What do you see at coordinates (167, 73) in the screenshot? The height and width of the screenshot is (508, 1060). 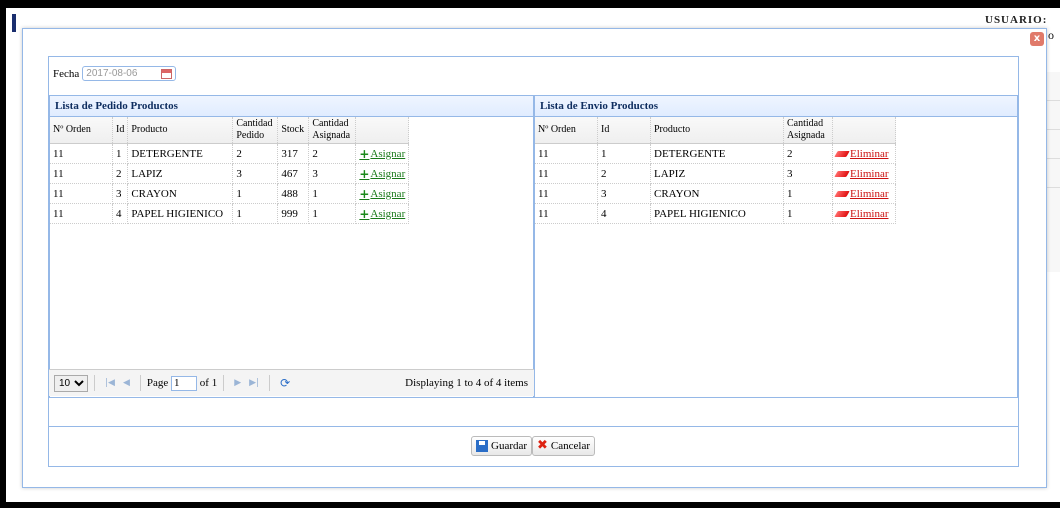 I see `calendar-icon` at bounding box center [167, 73].